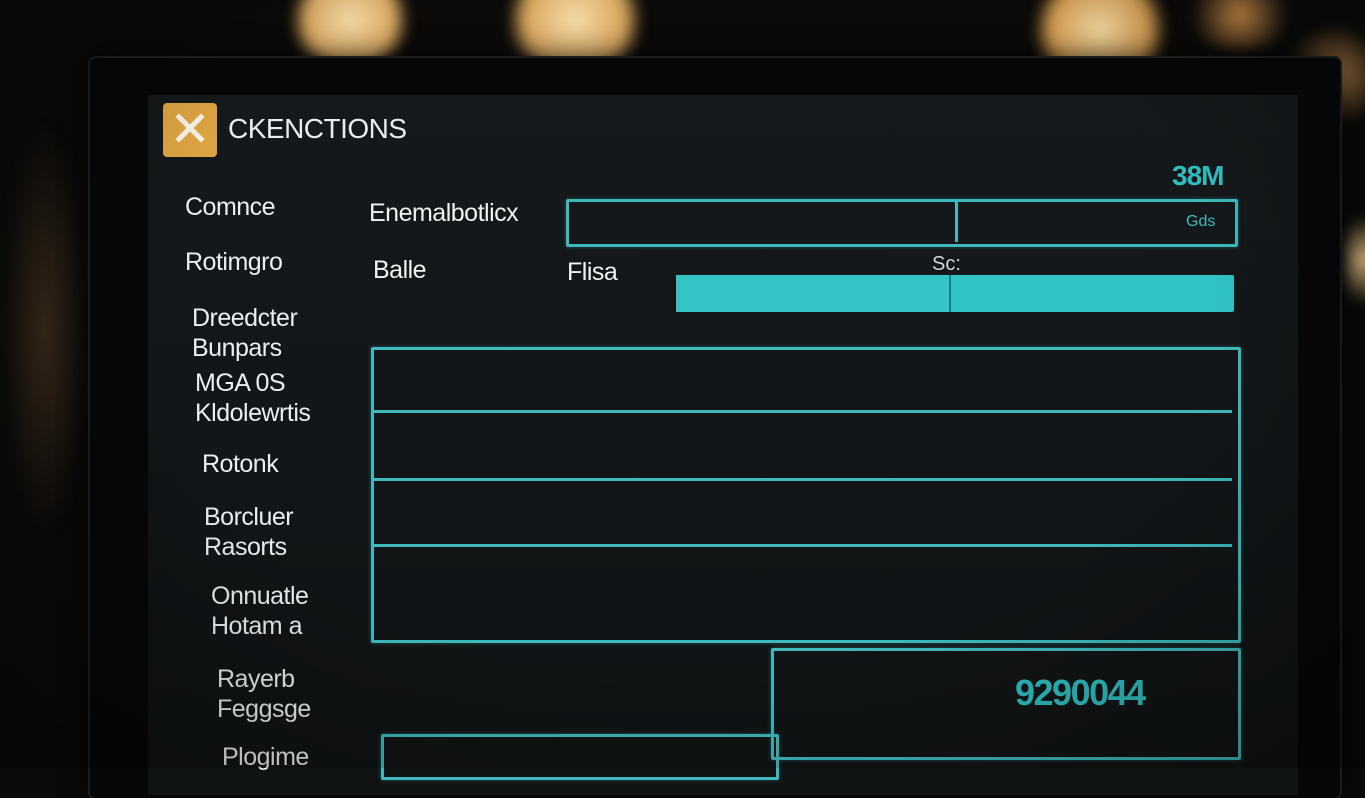 The width and height of the screenshot is (1365, 798). I want to click on text-field, so click(902, 223).